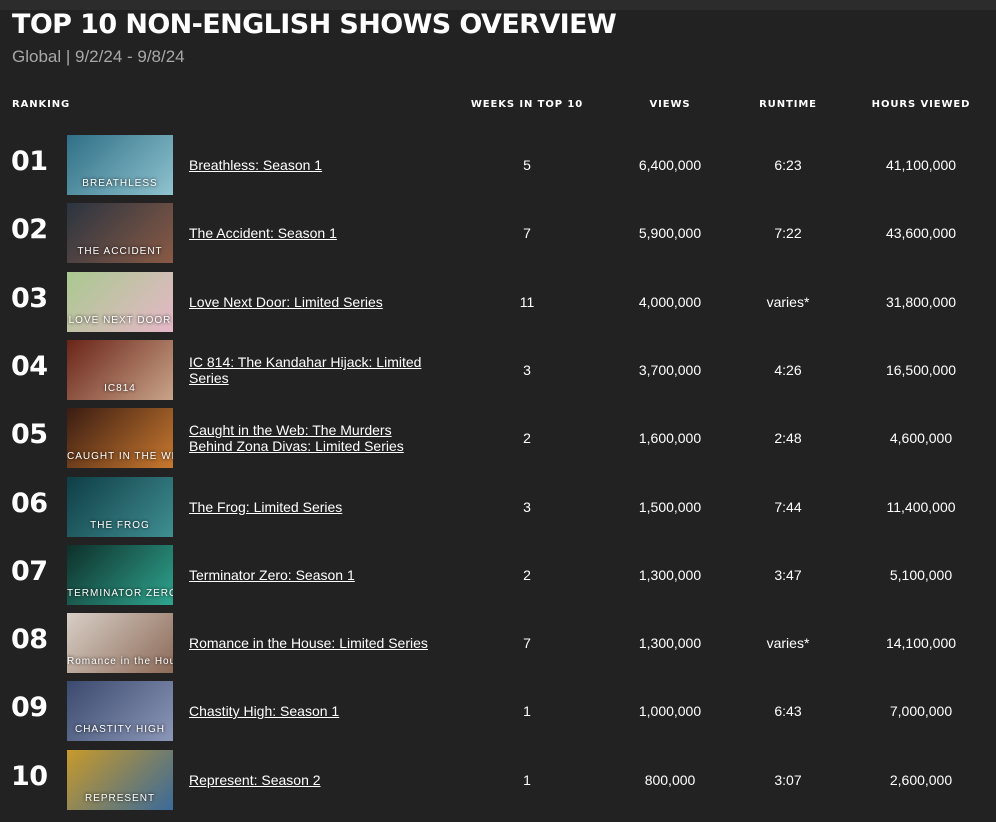 The image size is (996, 822). Describe the element at coordinates (120, 233) in the screenshot. I see `show-thumbnail: THE ACCIDENT` at that location.